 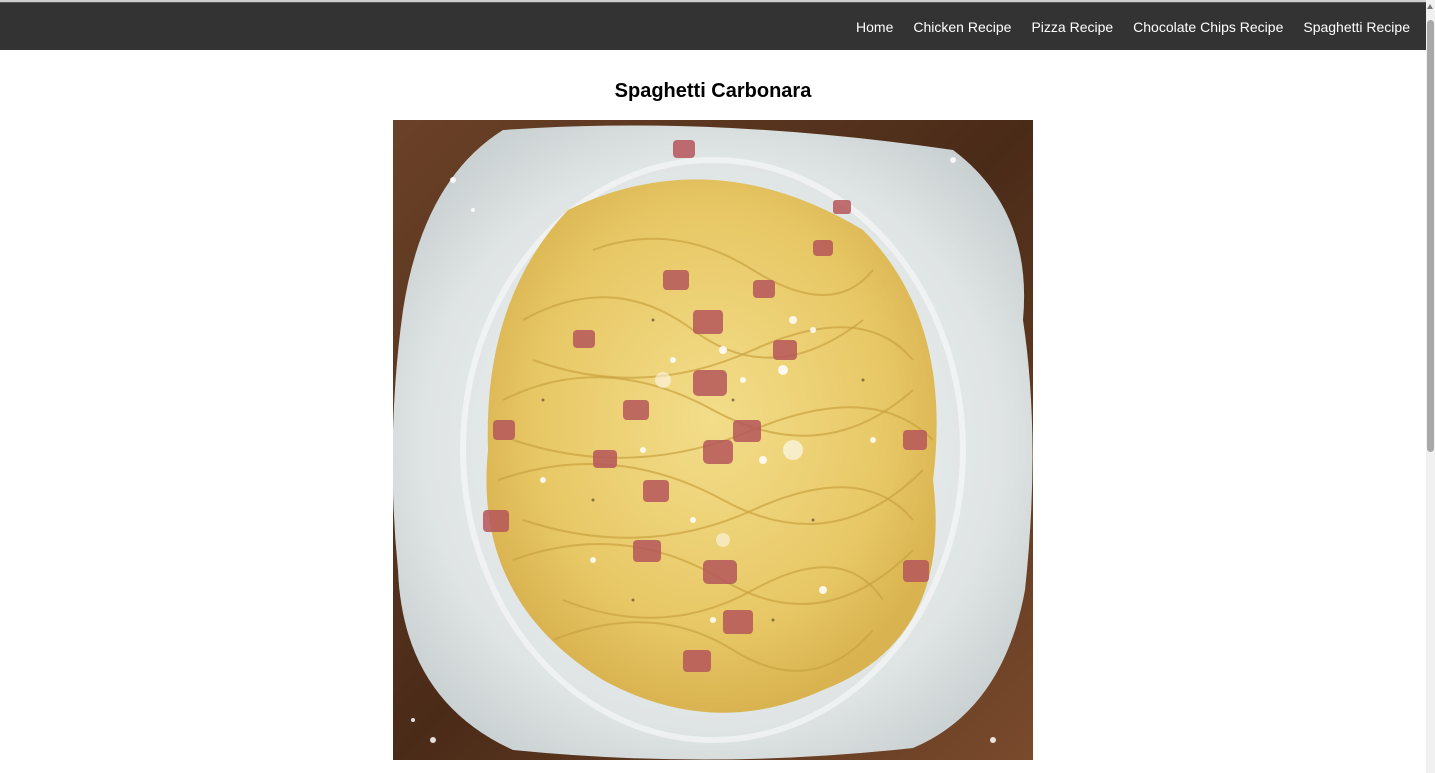 I want to click on scrollbar-thumb, so click(x=1430, y=236).